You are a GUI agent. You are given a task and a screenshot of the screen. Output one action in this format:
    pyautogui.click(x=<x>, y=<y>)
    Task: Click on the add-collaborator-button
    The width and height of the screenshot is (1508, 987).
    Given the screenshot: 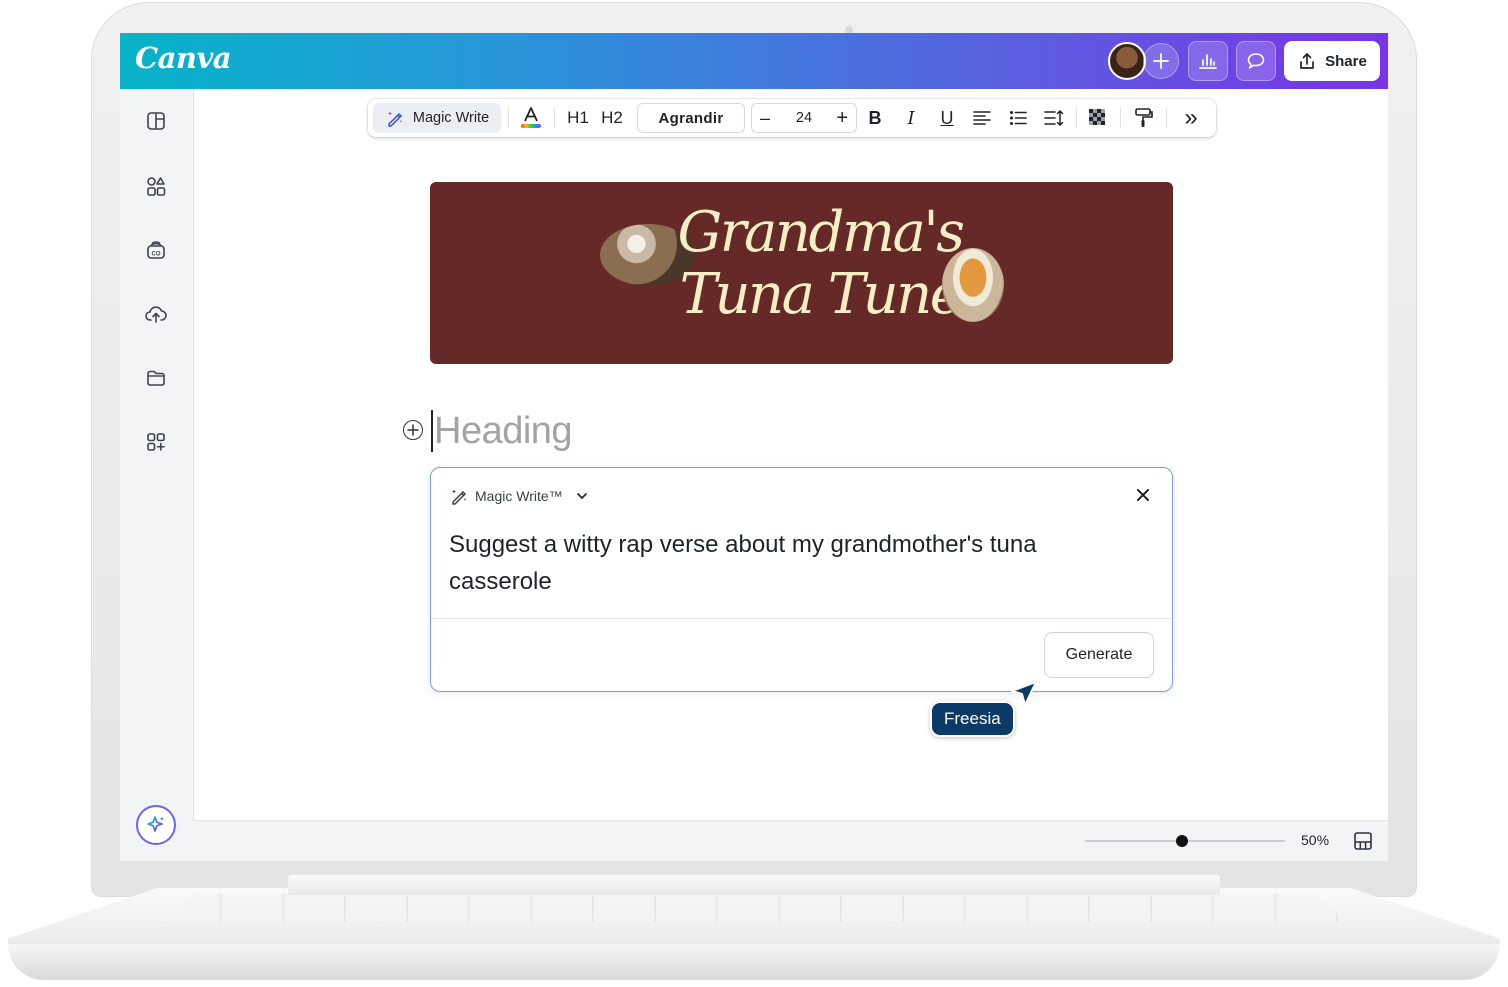 What is the action you would take?
    pyautogui.click(x=1161, y=61)
    